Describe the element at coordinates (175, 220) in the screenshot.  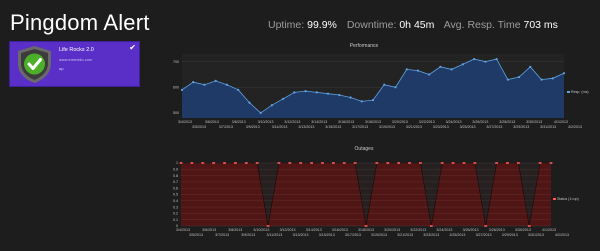
I see `y-tick-label: 0.1` at that location.